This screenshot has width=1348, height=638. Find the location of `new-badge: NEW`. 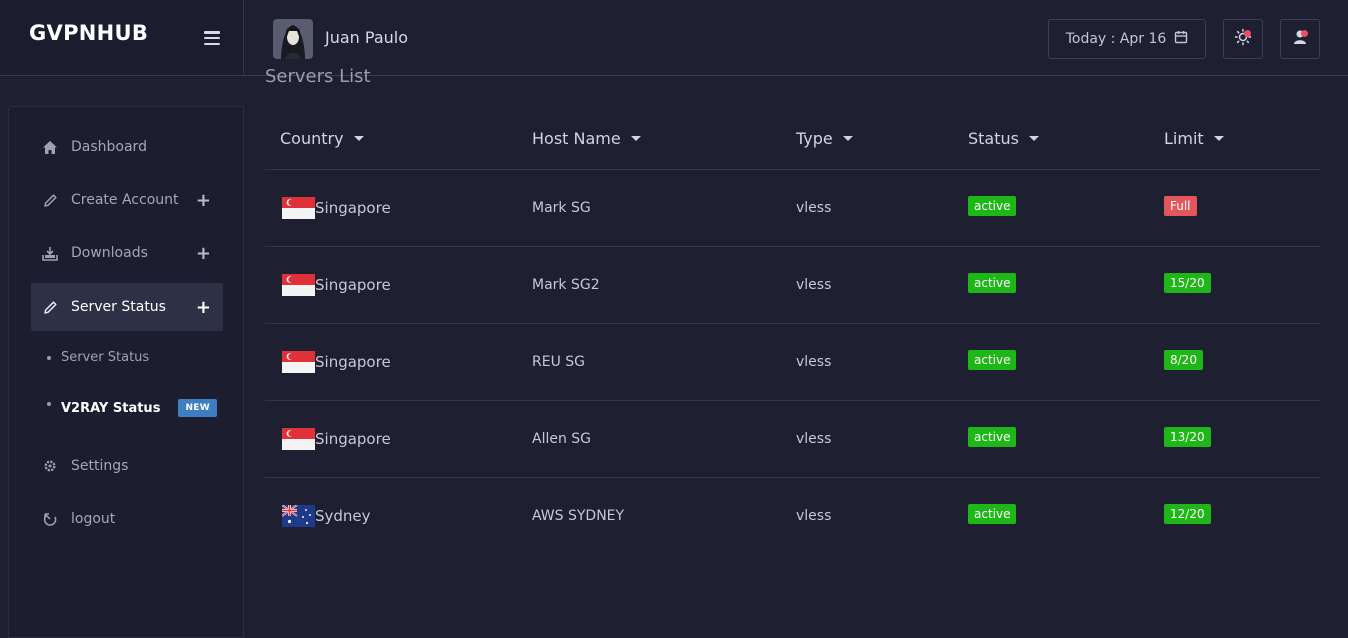

new-badge: NEW is located at coordinates (197, 408).